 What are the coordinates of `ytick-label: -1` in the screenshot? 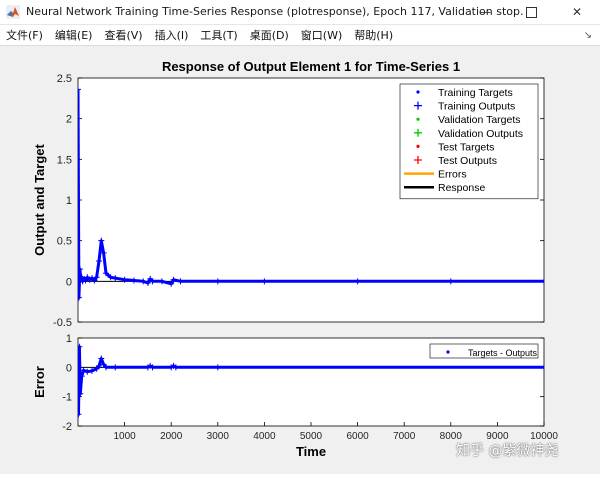 It's located at (67, 398).